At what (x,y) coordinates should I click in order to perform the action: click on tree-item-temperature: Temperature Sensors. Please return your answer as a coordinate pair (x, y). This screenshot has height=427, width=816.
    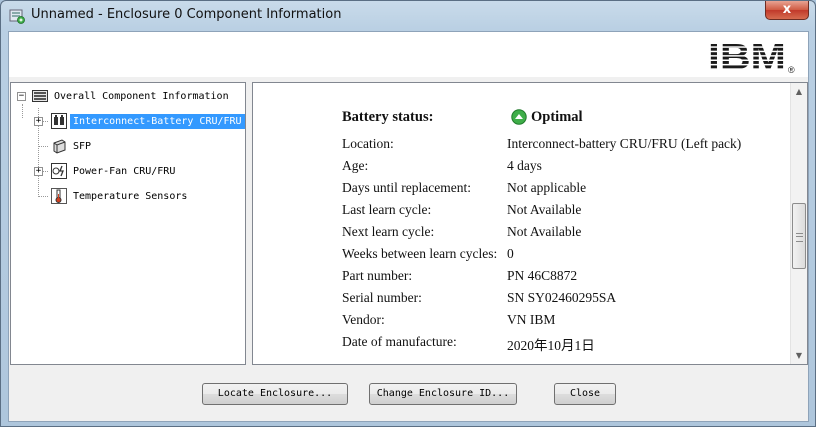
    Looking at the image, I should click on (120, 196).